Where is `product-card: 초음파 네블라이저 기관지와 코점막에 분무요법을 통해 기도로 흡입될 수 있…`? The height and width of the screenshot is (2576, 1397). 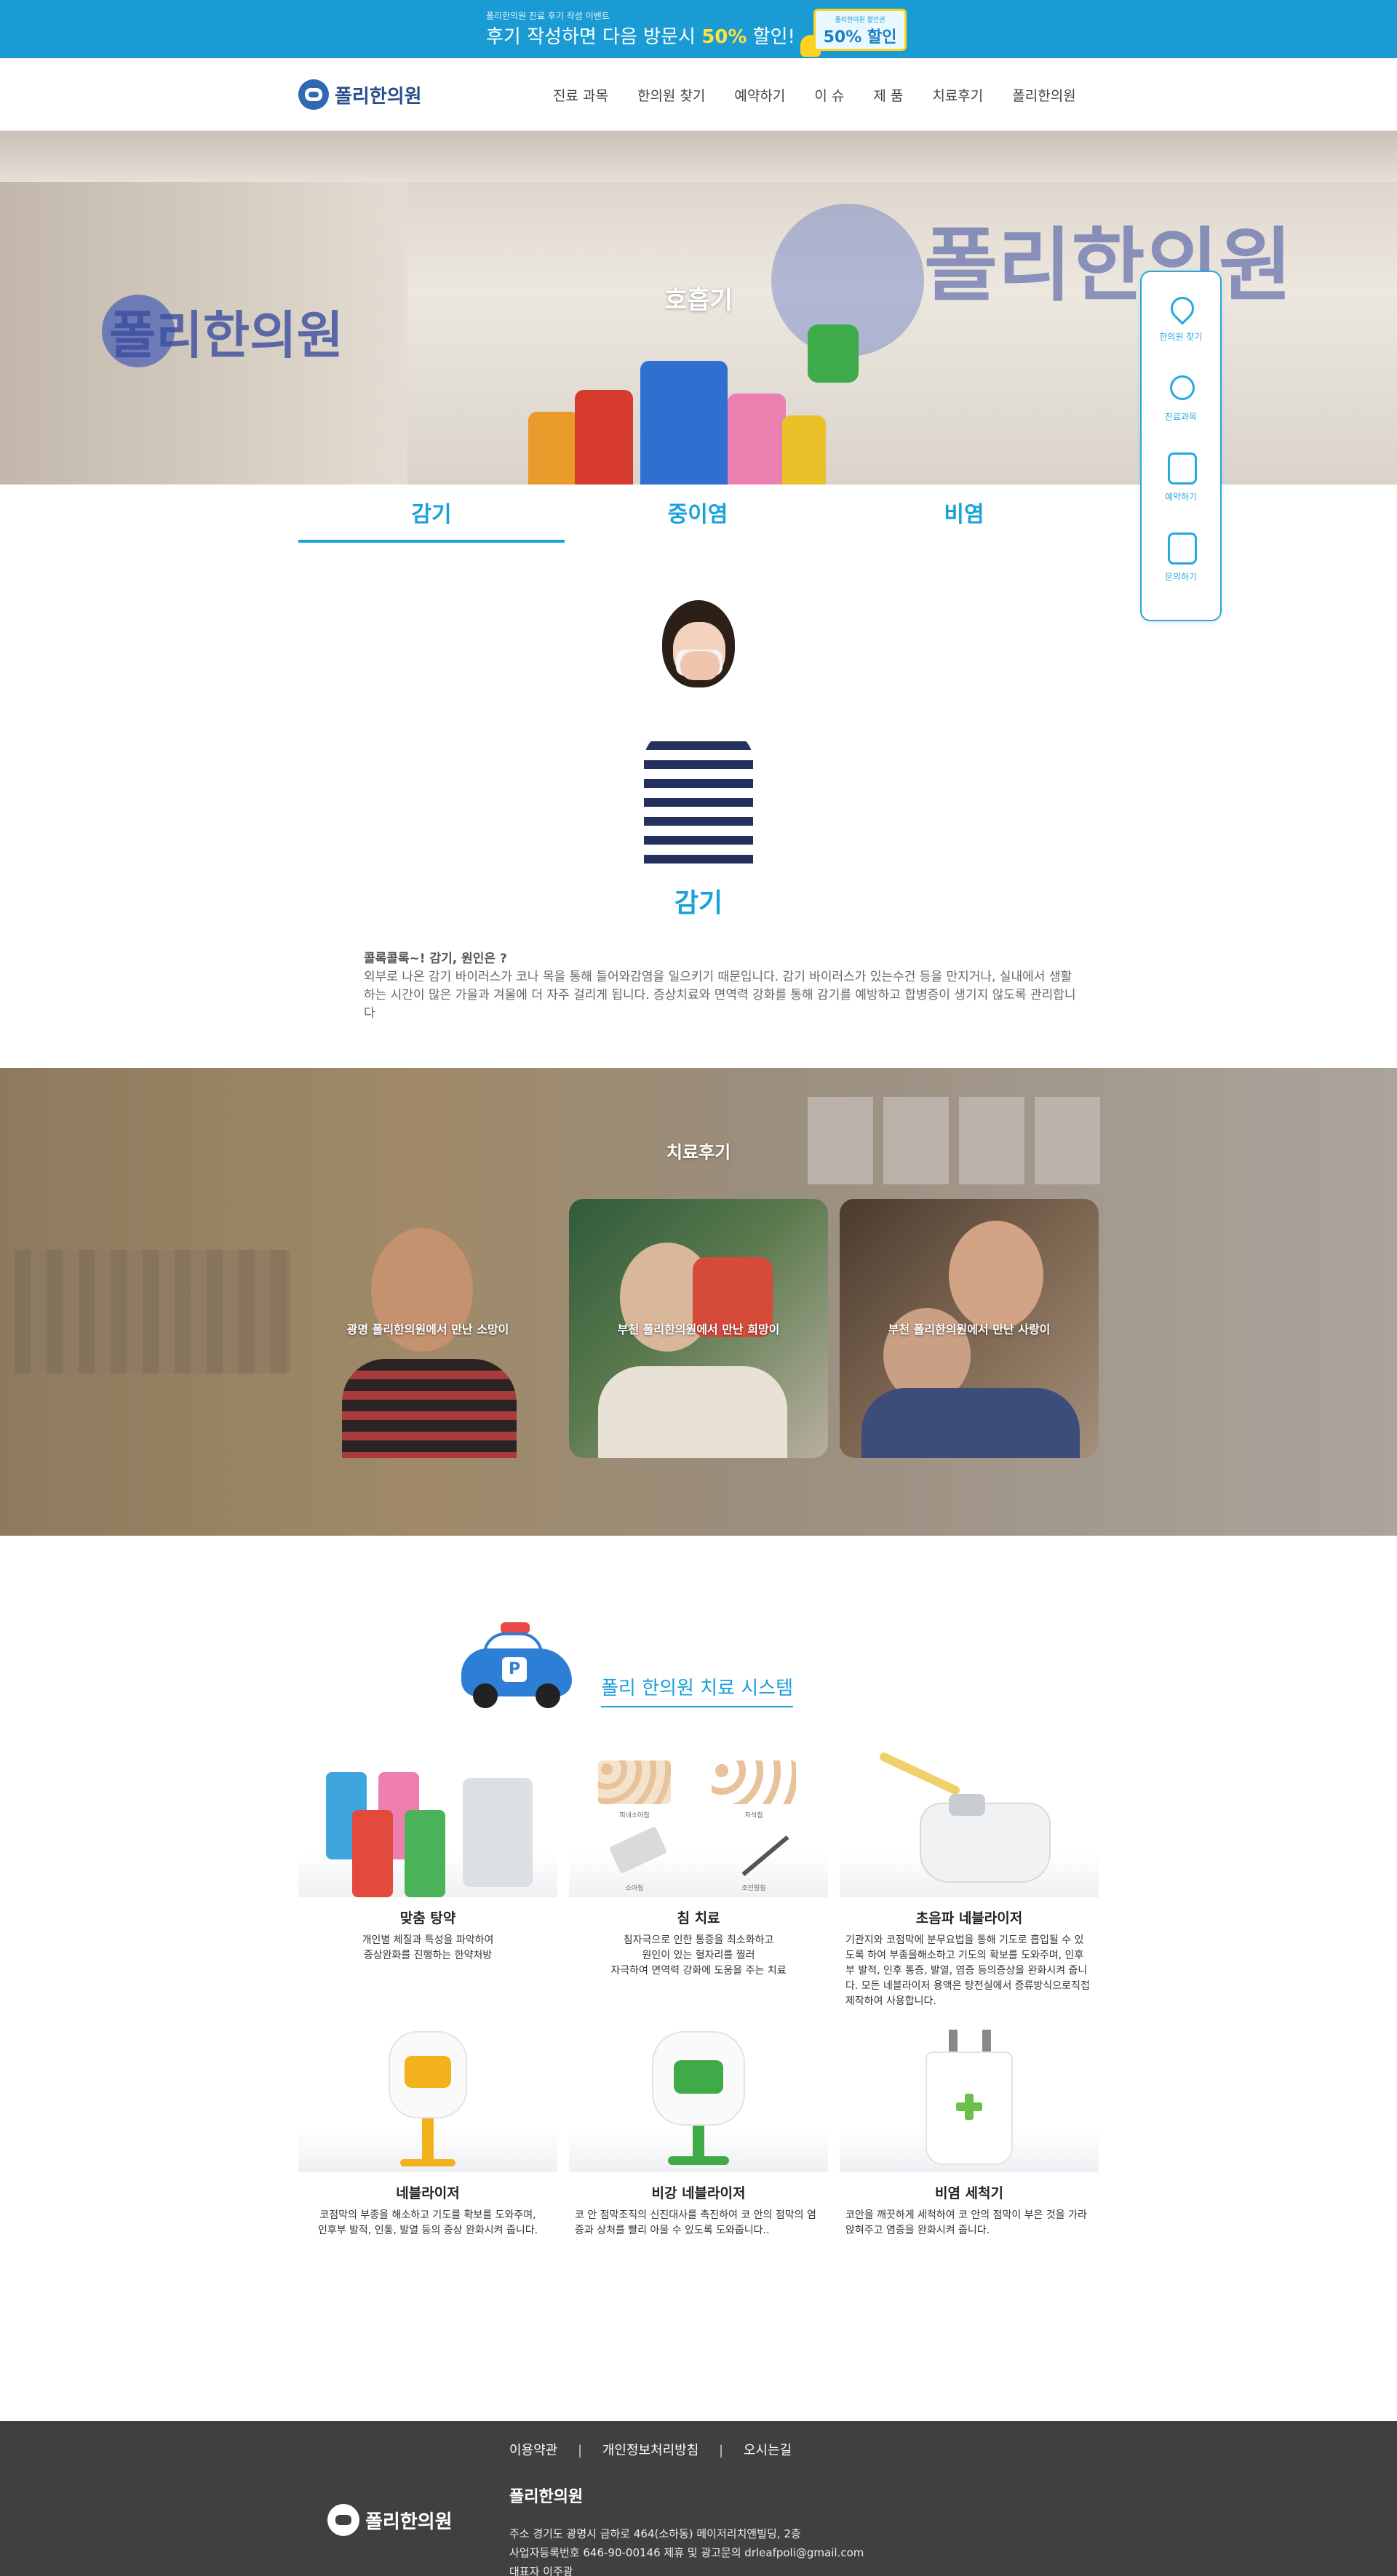
product-card: 초음파 네블라이저 기관지와 코점막에 분무요법을 통해 기도로 흡입될 수 있… is located at coordinates (970, 1880).